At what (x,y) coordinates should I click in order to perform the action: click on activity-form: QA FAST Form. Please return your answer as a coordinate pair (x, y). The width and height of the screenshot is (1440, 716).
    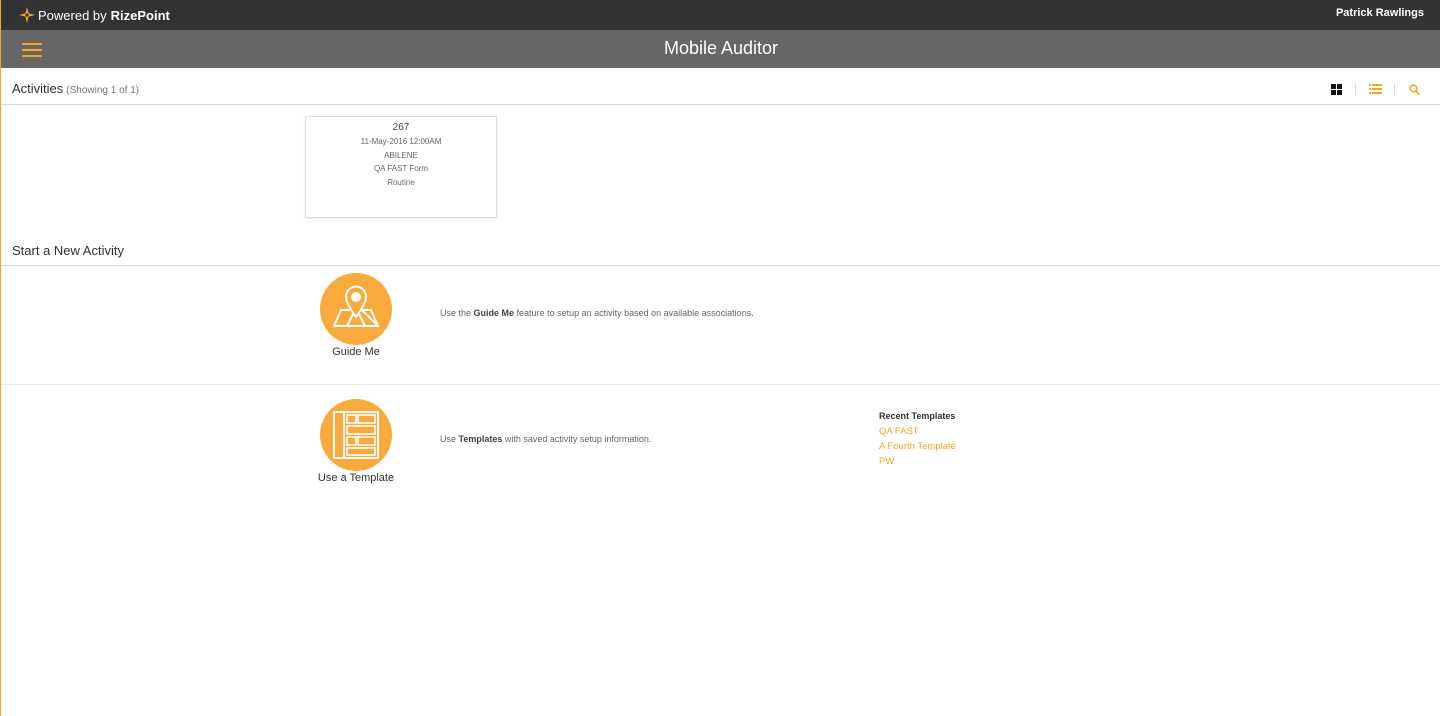
    Looking at the image, I should click on (401, 168).